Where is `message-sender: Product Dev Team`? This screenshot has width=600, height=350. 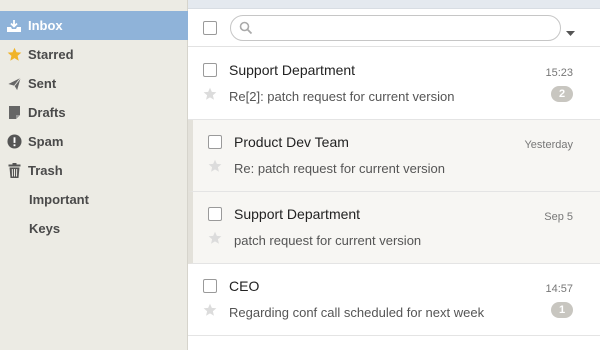 message-sender: Product Dev Team is located at coordinates (291, 142).